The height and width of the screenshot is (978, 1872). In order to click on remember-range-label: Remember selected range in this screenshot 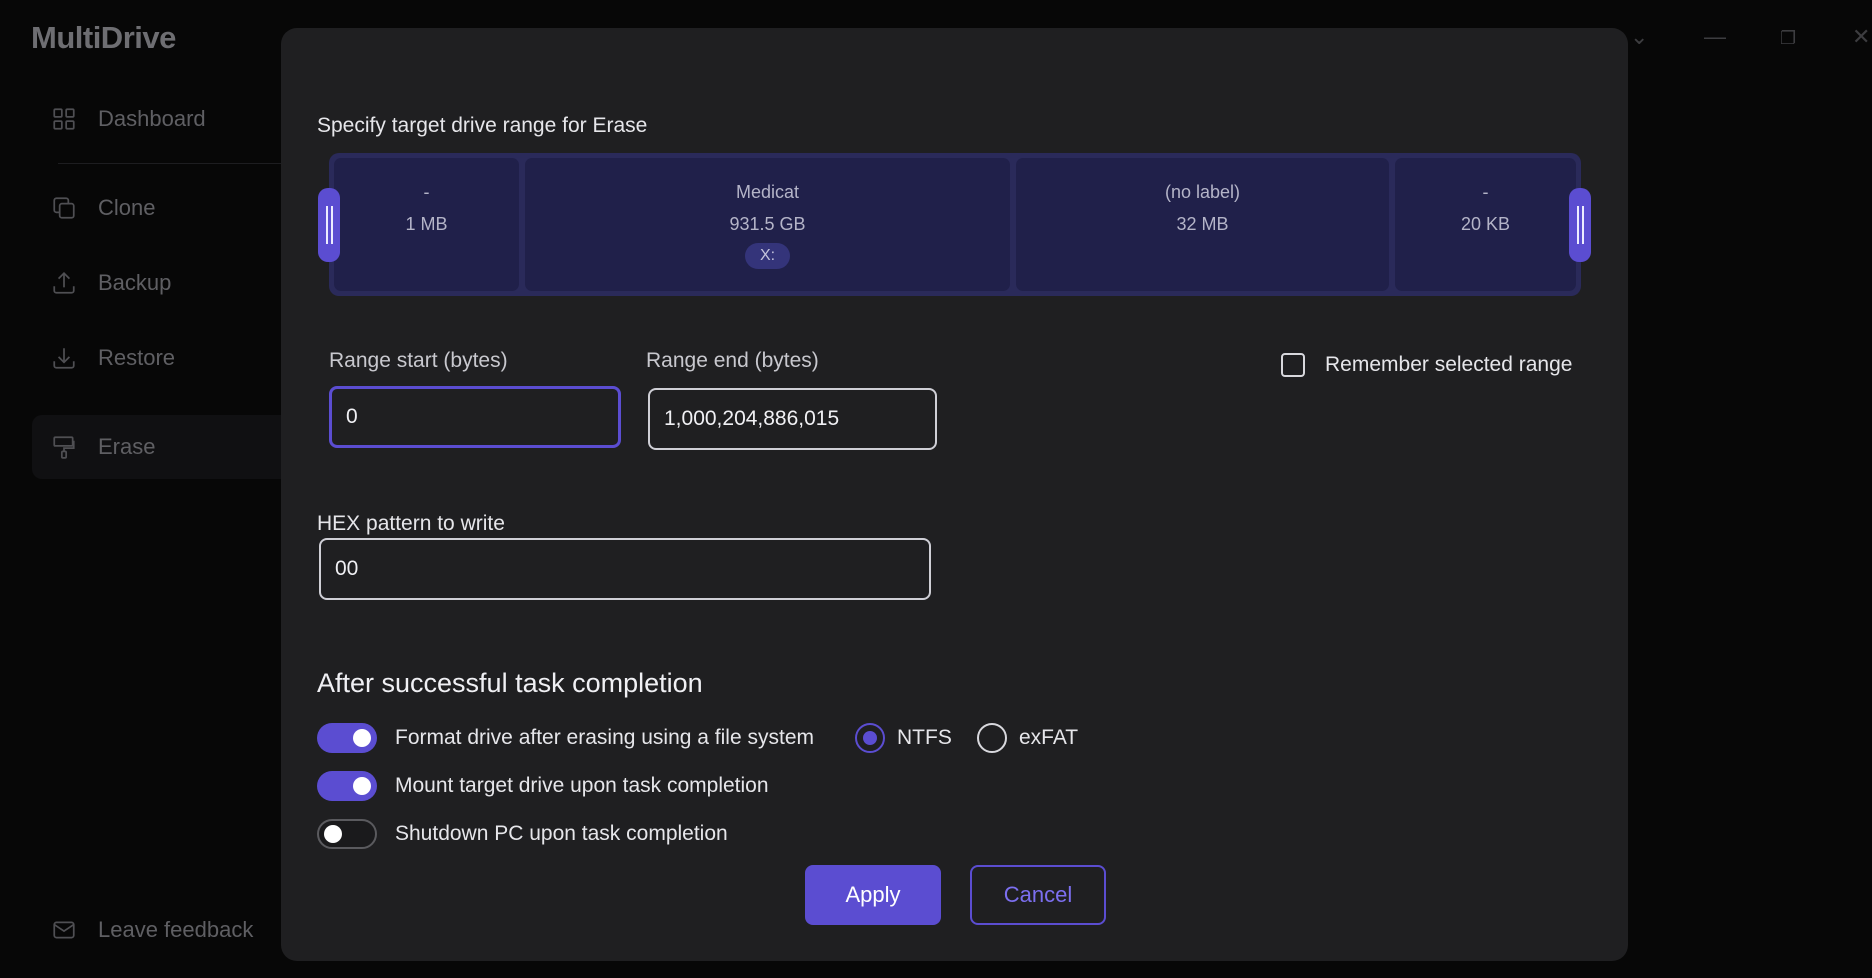, I will do `click(1449, 364)`.